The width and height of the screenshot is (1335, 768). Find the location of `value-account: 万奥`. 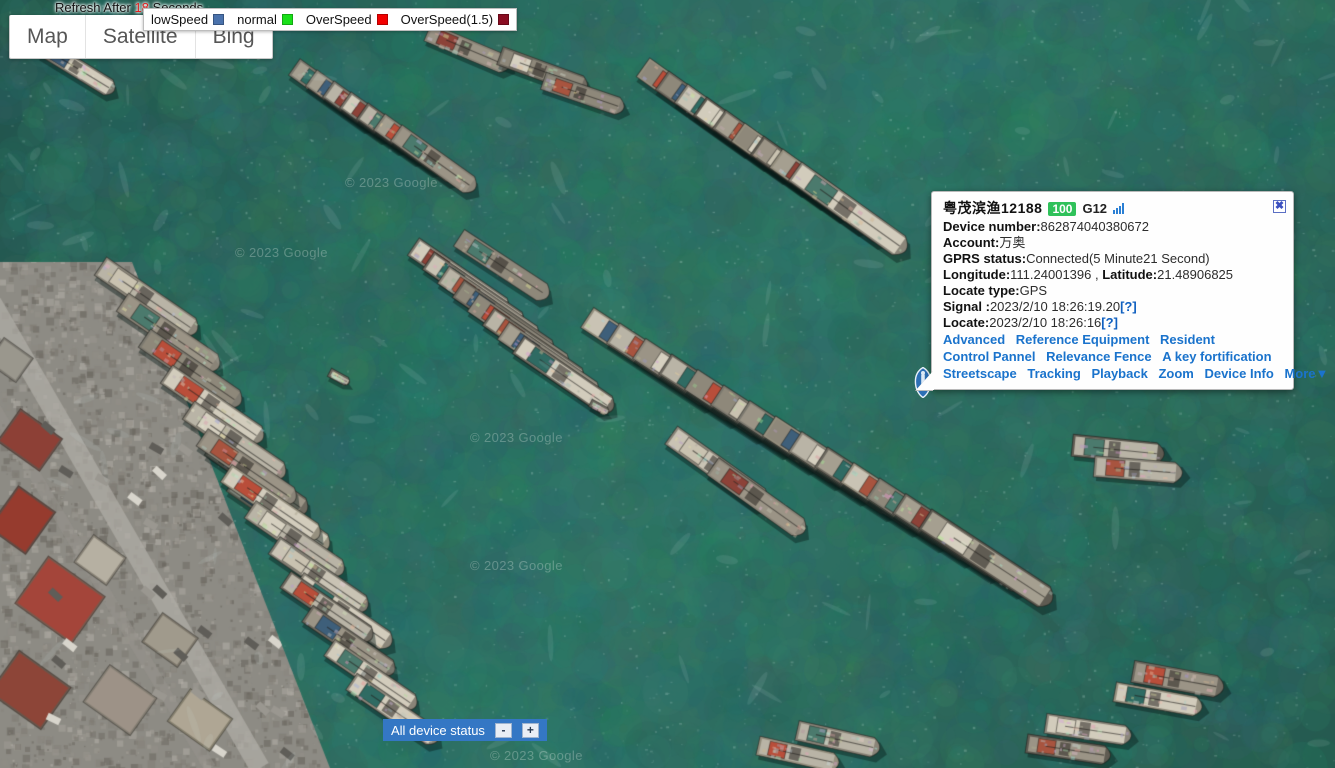

value-account: 万奥 is located at coordinates (1012, 242).